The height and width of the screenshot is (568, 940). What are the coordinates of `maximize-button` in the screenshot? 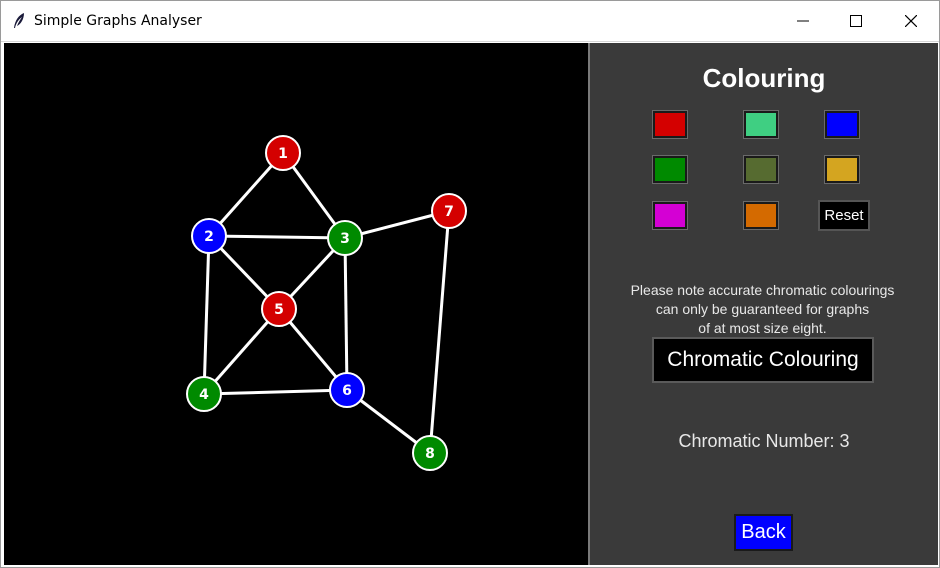 It's located at (856, 21).